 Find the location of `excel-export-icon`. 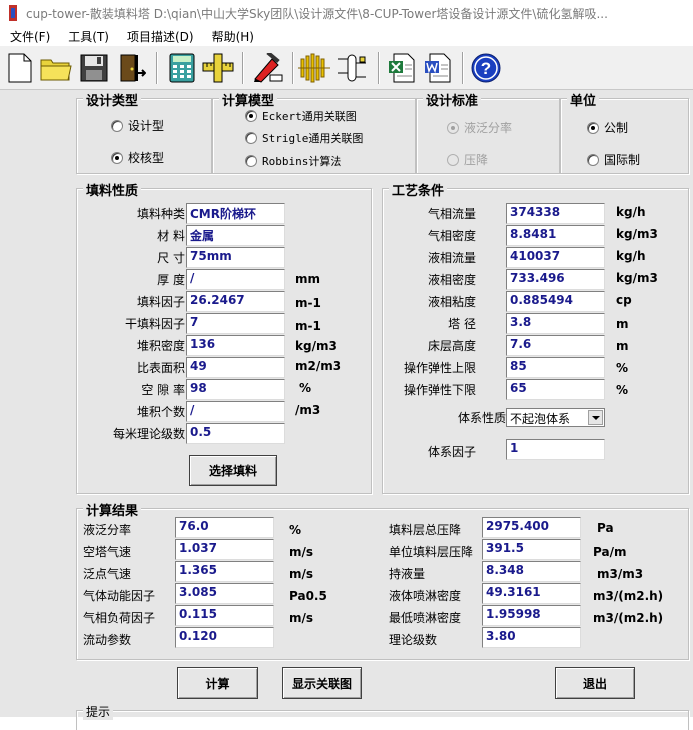

excel-export-icon is located at coordinates (402, 68).